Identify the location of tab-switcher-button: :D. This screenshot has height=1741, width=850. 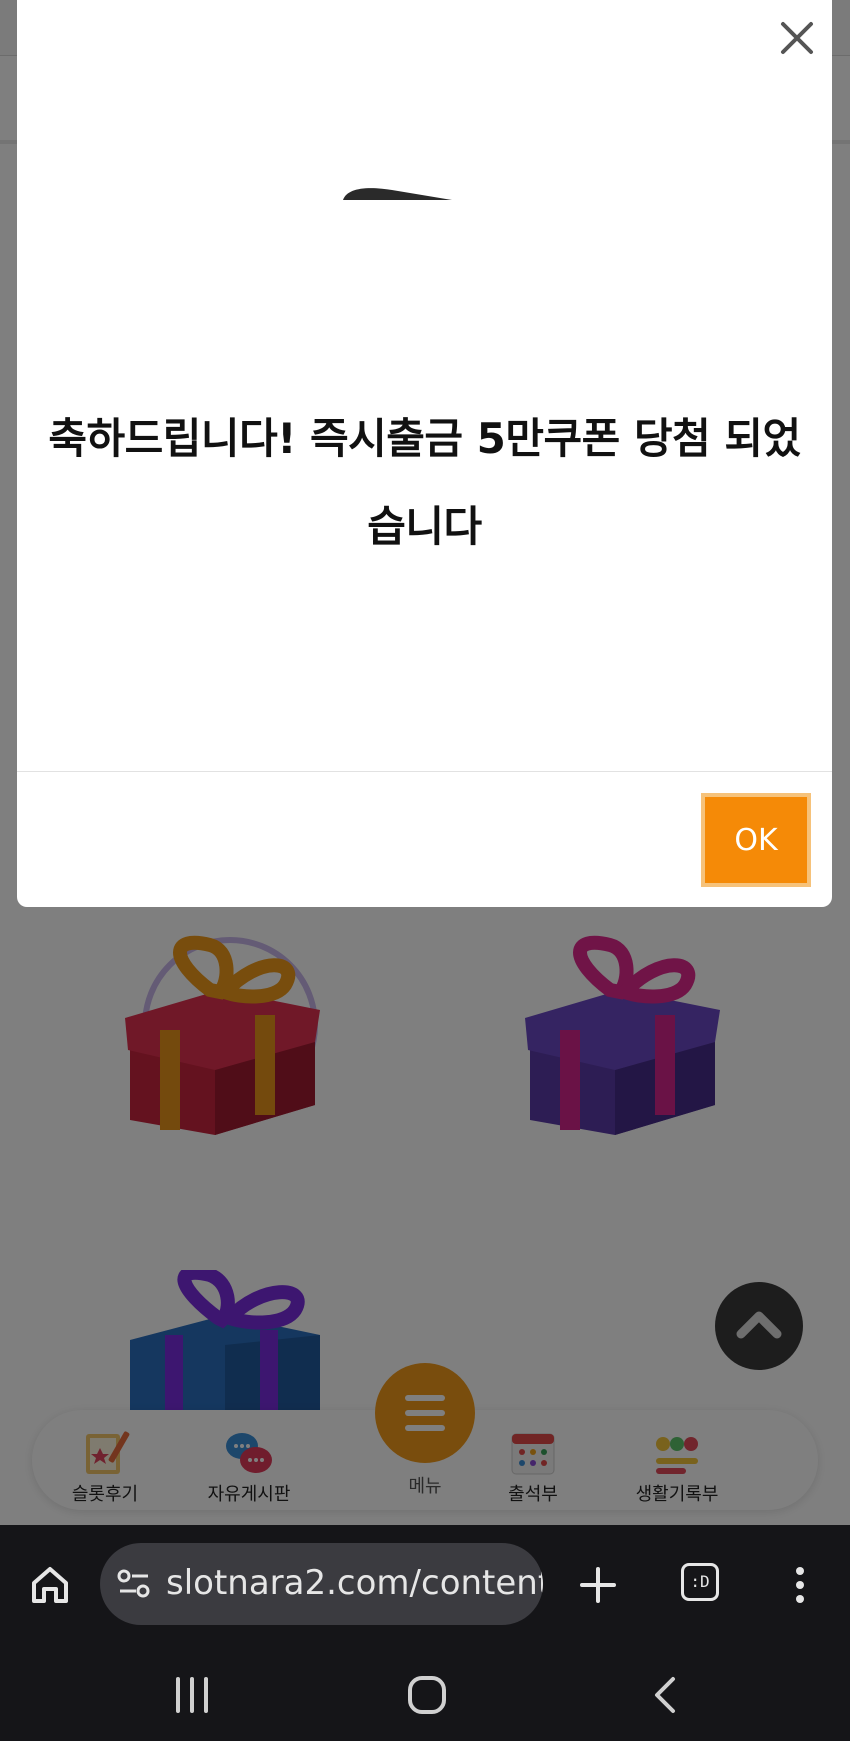
(700, 1582).